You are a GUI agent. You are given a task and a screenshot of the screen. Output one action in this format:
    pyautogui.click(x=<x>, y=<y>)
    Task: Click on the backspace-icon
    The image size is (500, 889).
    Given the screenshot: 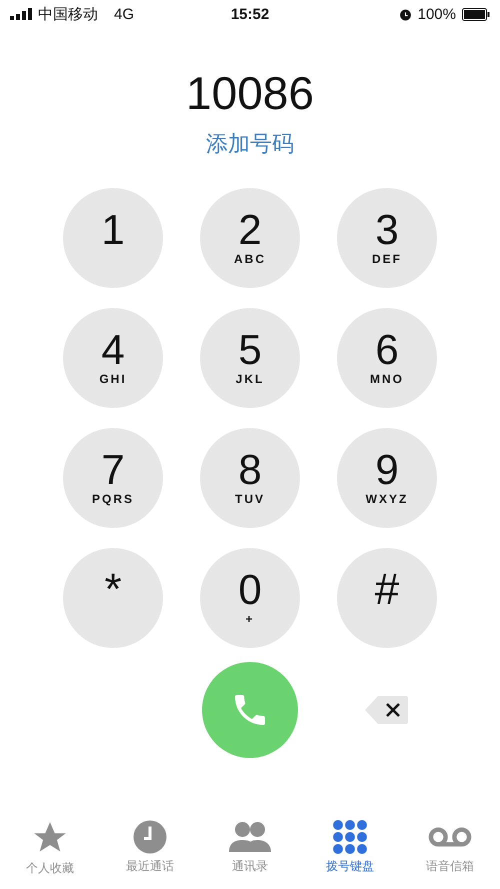 What is the action you would take?
    pyautogui.click(x=387, y=710)
    